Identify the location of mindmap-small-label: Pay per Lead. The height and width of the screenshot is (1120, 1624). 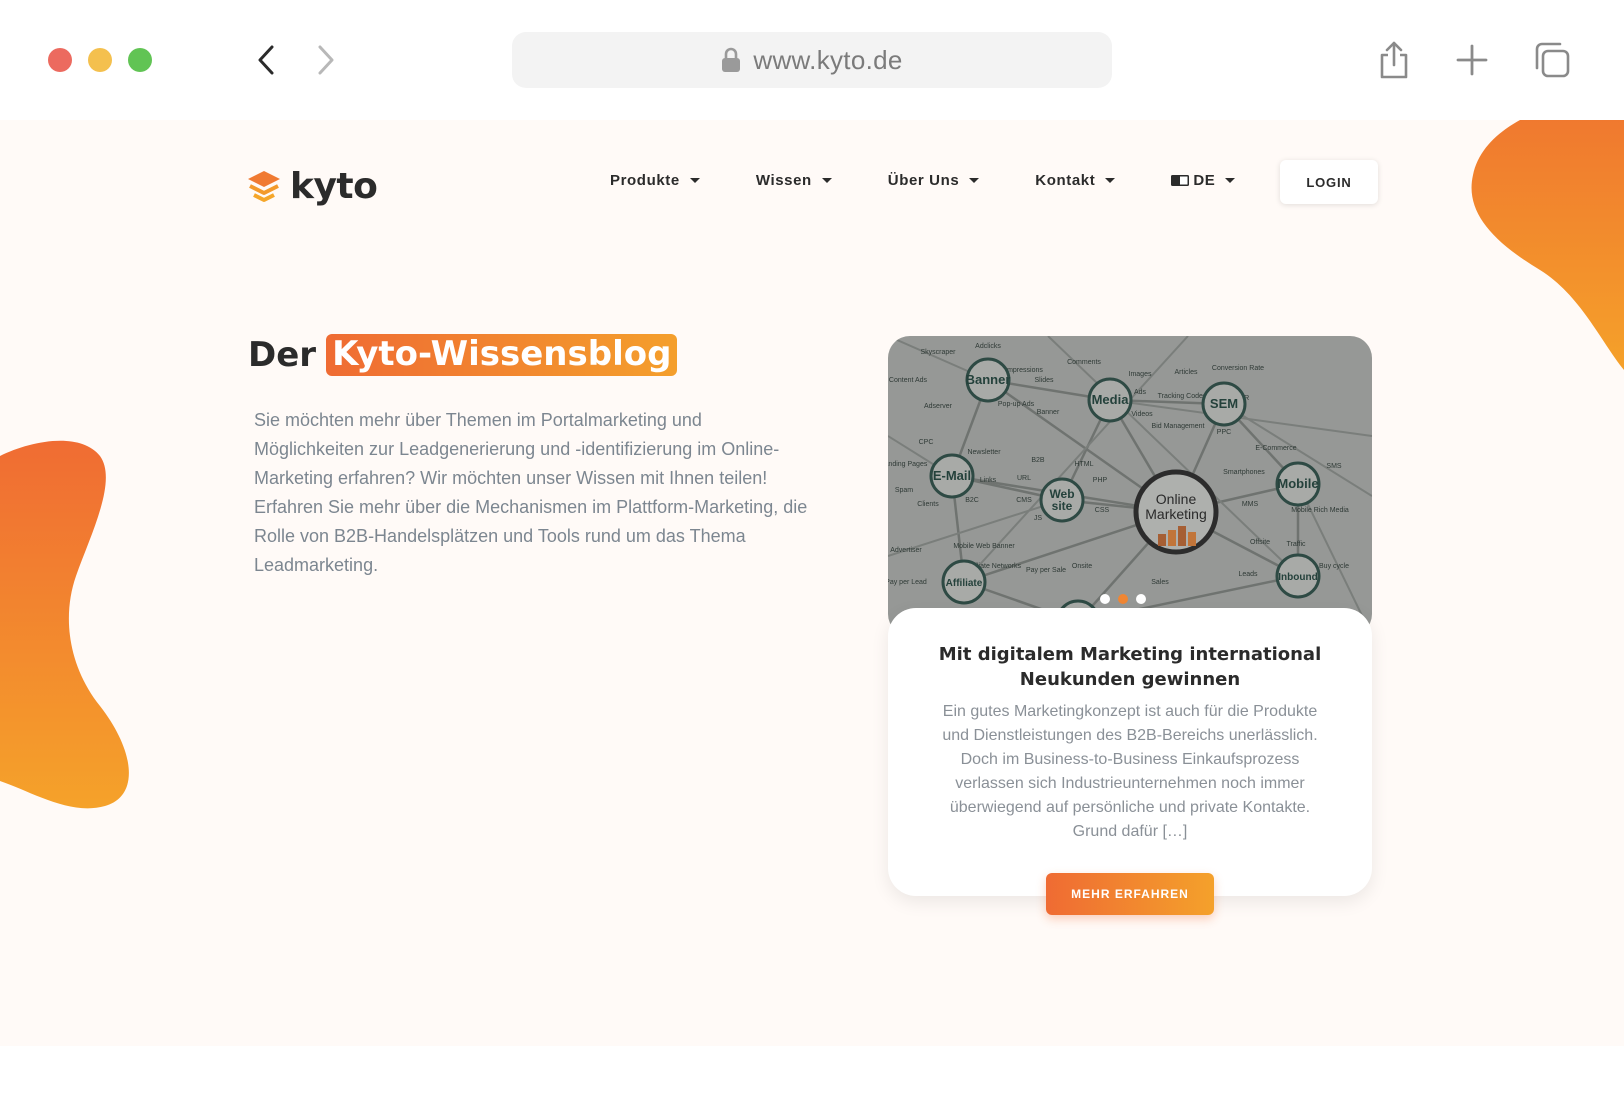
(907, 582).